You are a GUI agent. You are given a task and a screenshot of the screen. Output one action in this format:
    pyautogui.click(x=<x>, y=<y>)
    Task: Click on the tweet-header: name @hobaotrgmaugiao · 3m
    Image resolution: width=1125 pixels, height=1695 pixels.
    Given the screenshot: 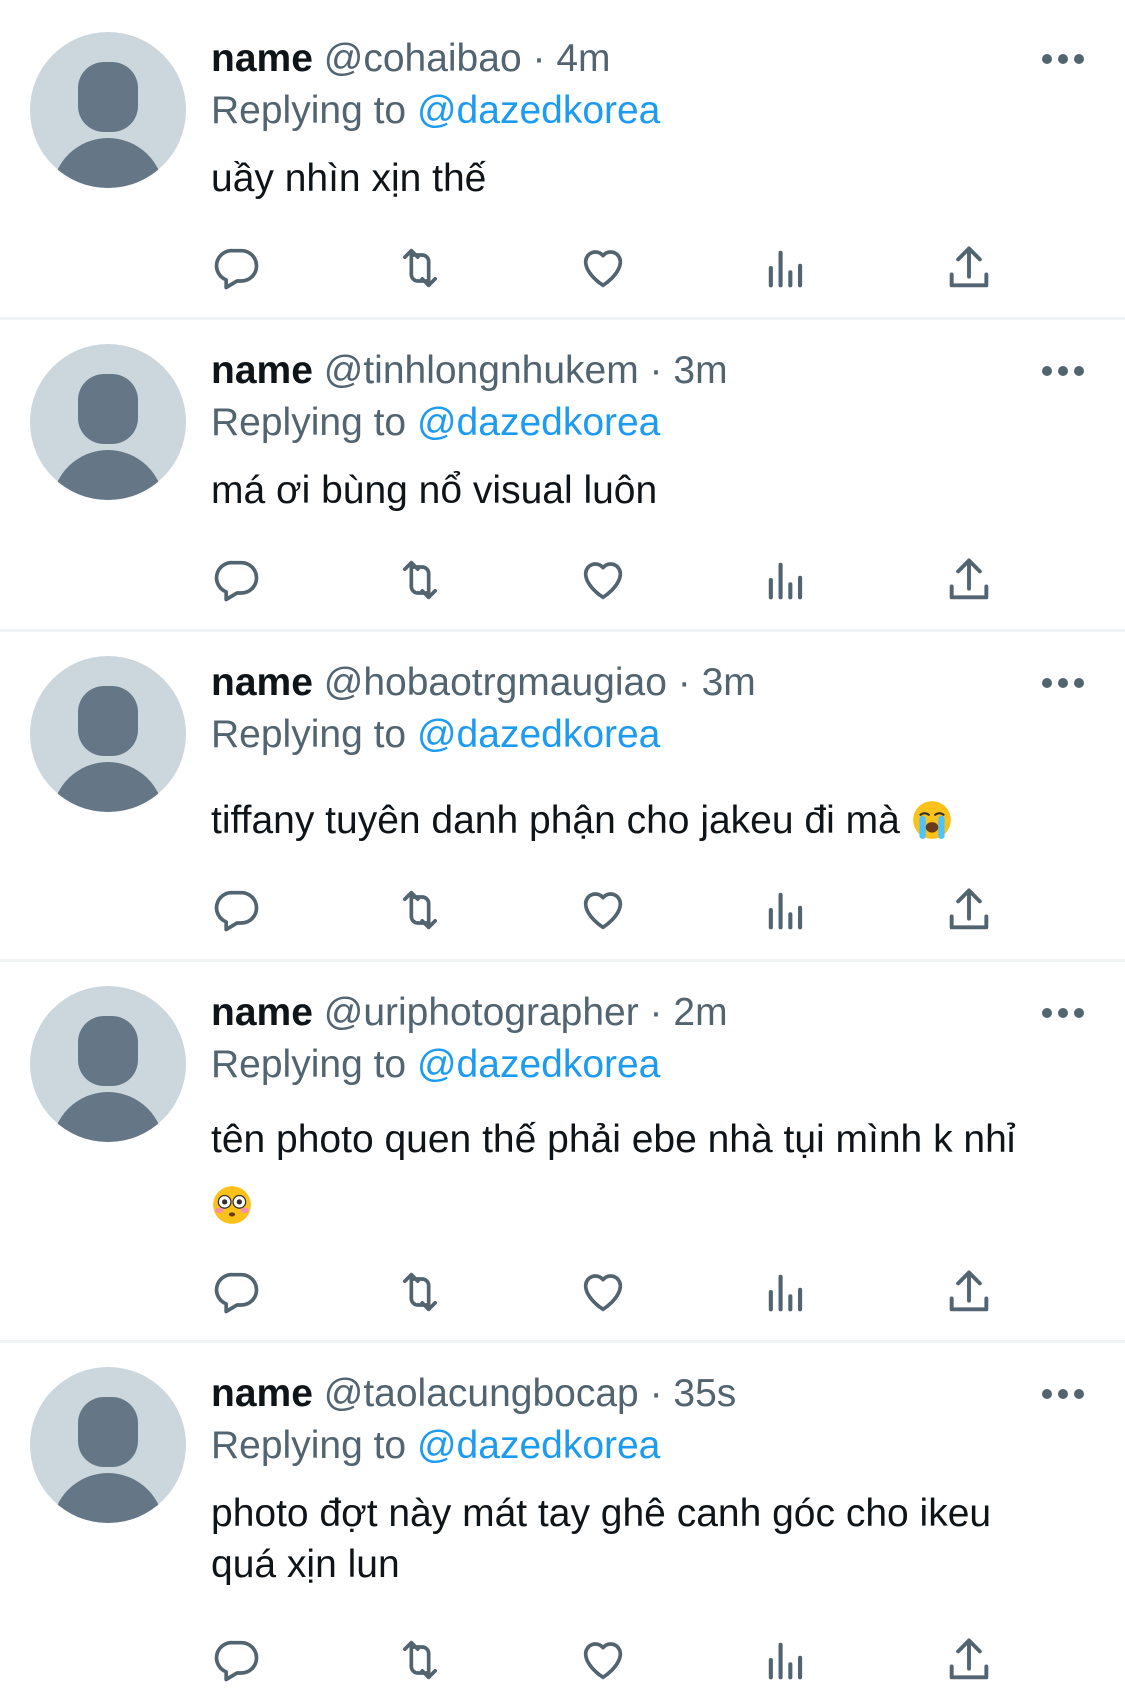 What is the action you would take?
    pyautogui.click(x=483, y=683)
    